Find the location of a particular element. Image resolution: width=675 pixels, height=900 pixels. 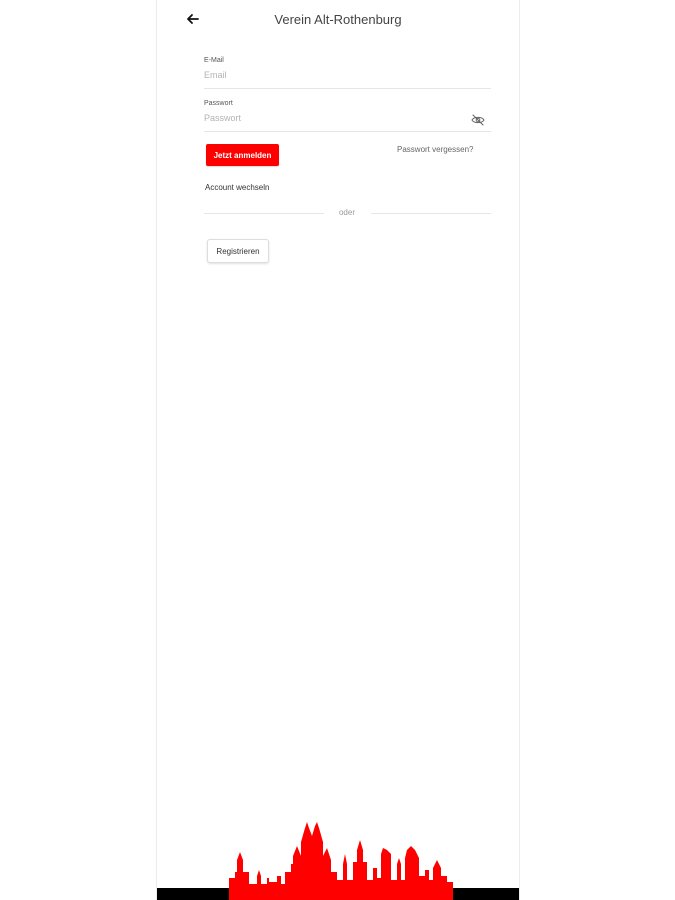

footer-skyline is located at coordinates (338, 860).